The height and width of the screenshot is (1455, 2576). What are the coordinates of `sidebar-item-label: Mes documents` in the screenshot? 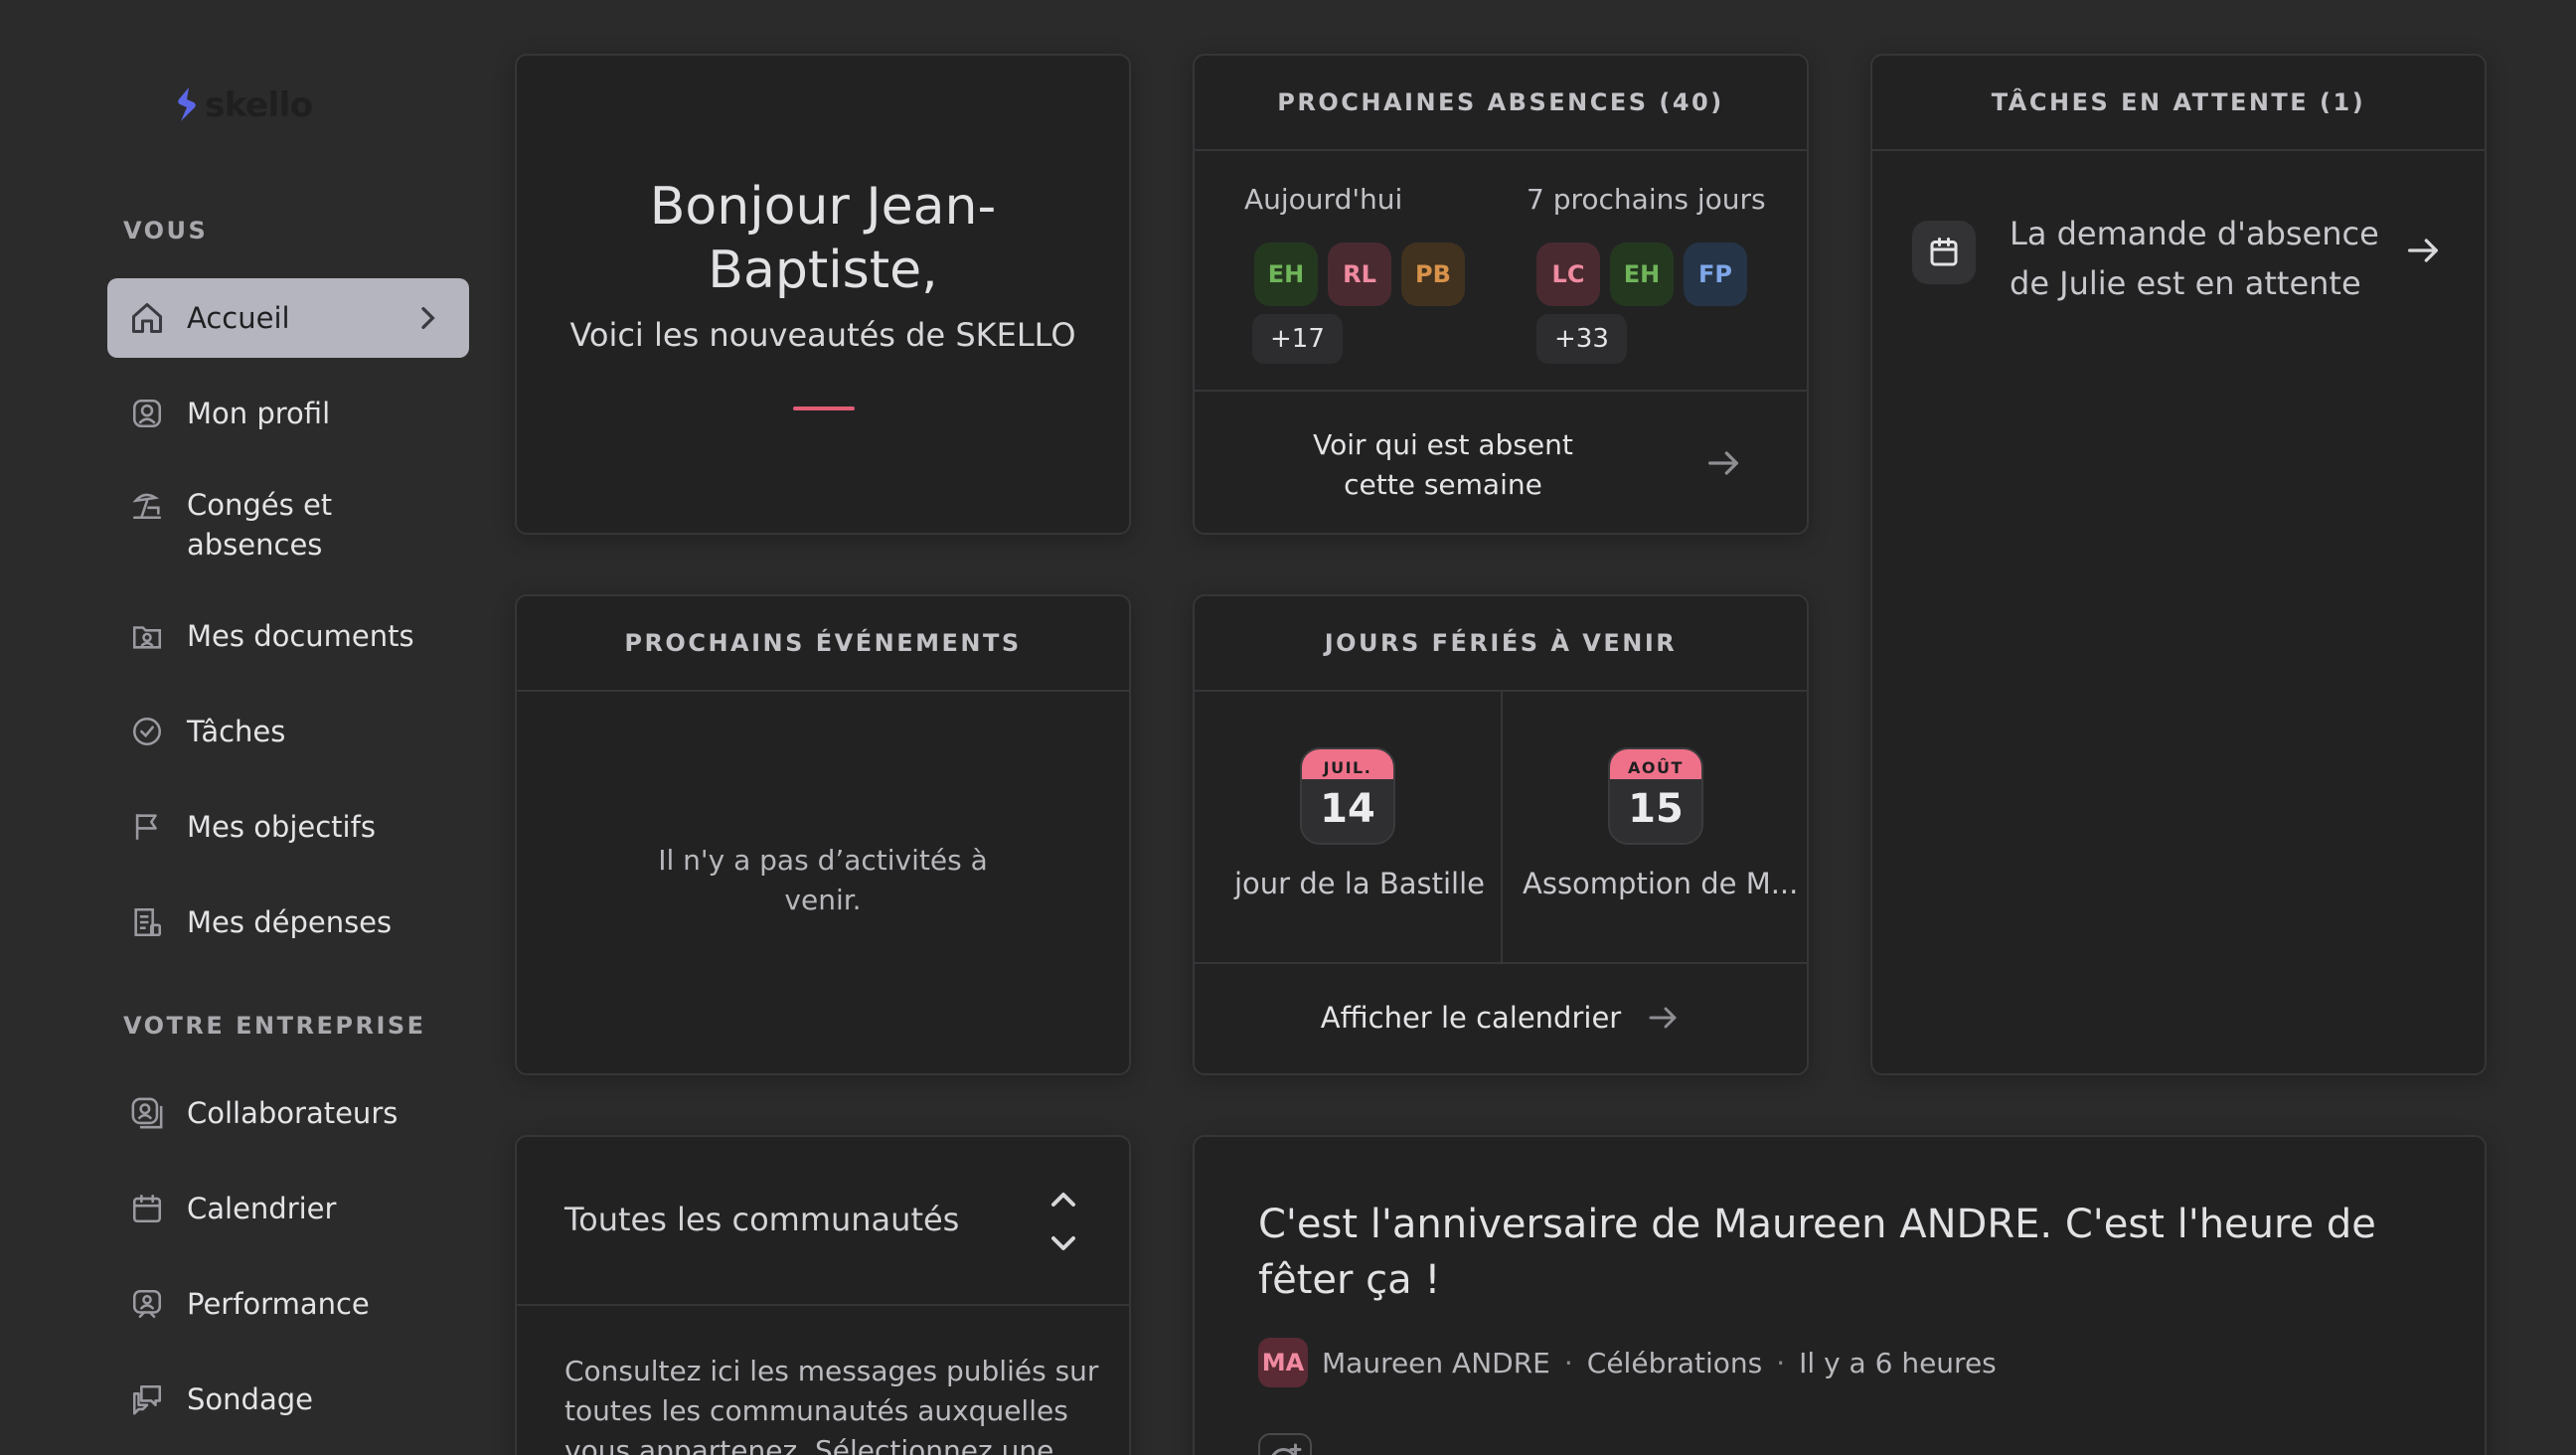 It's located at (300, 636).